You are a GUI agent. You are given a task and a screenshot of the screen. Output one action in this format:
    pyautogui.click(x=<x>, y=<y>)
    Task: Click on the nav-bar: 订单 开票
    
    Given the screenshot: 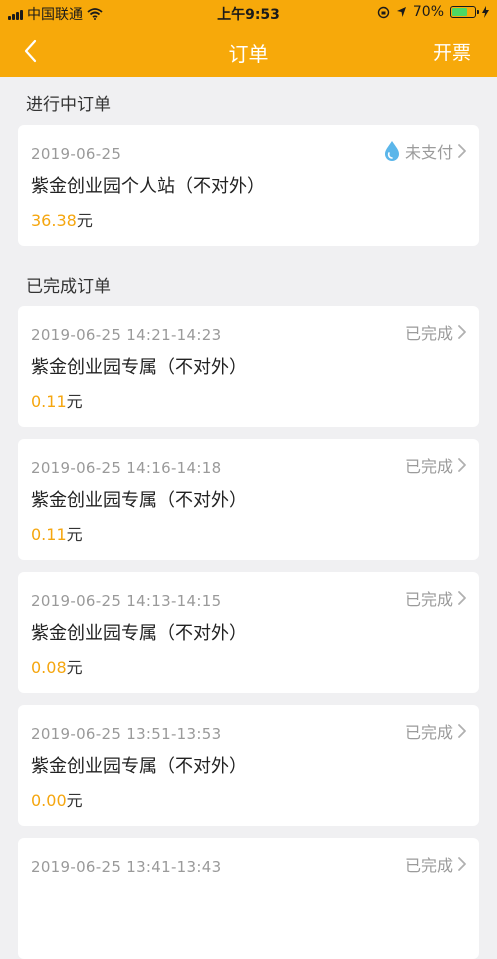 What is the action you would take?
    pyautogui.click(x=248, y=51)
    